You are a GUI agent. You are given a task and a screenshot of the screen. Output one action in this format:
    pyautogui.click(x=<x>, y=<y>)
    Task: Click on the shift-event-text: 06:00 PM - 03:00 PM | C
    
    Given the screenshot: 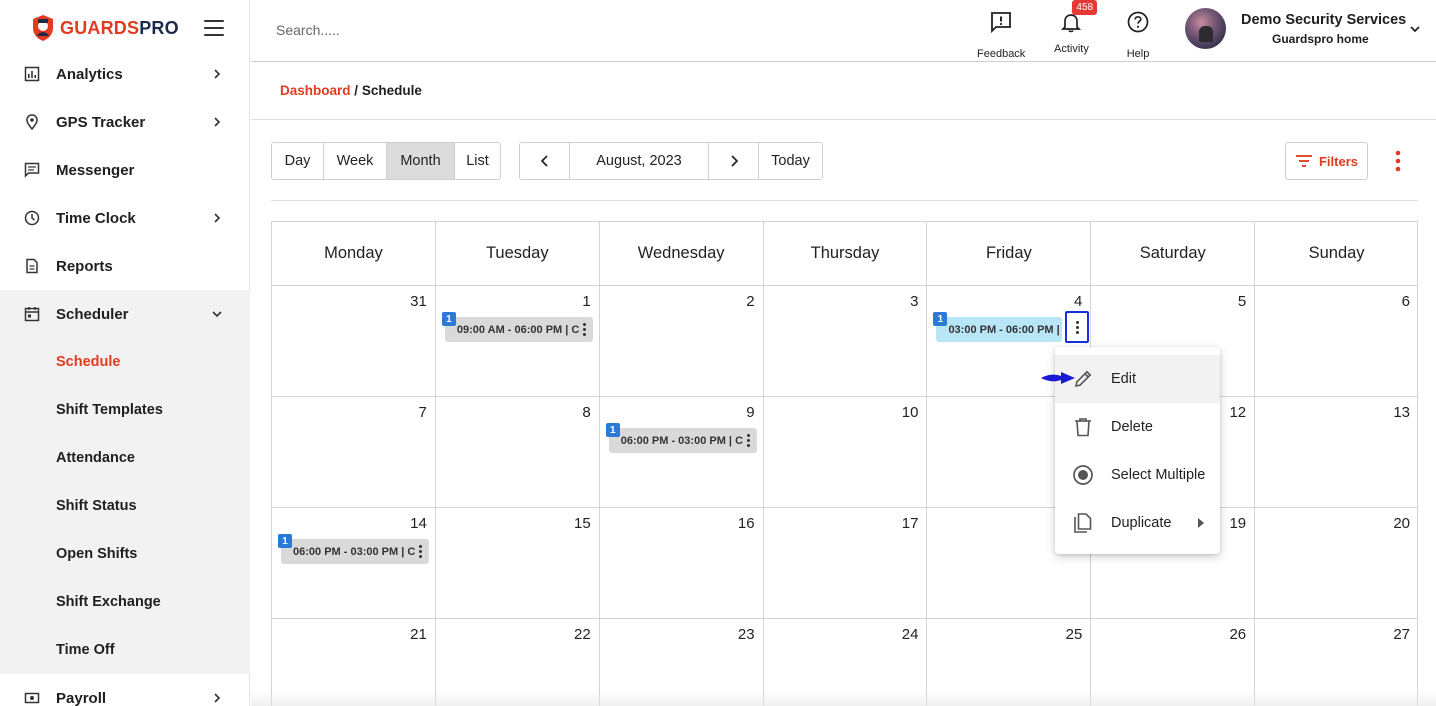 What is the action you would take?
    pyautogui.click(x=682, y=440)
    